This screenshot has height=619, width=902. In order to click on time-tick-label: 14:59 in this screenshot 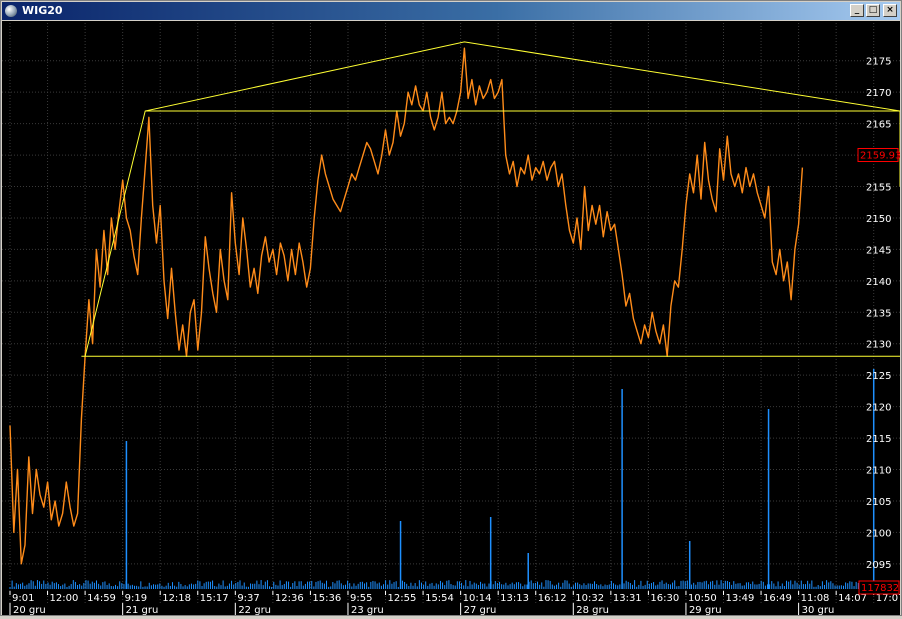, I will do `click(101, 598)`.